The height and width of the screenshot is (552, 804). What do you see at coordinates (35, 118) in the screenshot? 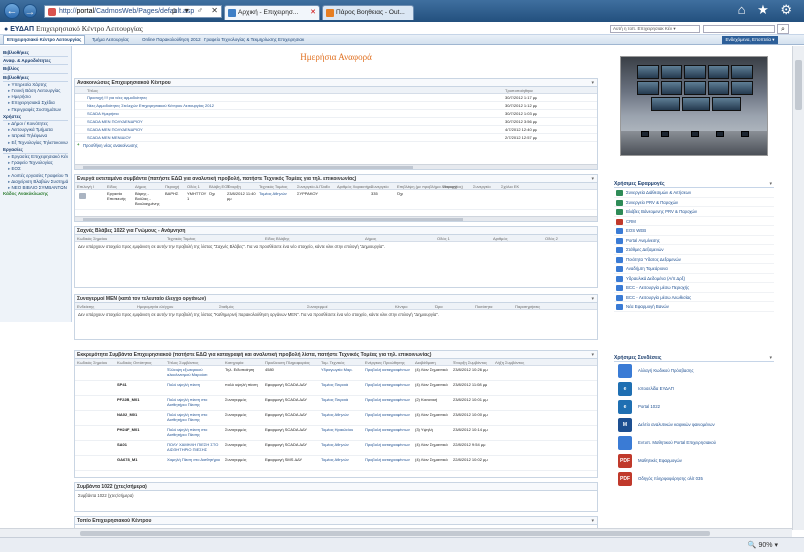
I see `nav-heading: Χρήστες` at bounding box center [35, 118].